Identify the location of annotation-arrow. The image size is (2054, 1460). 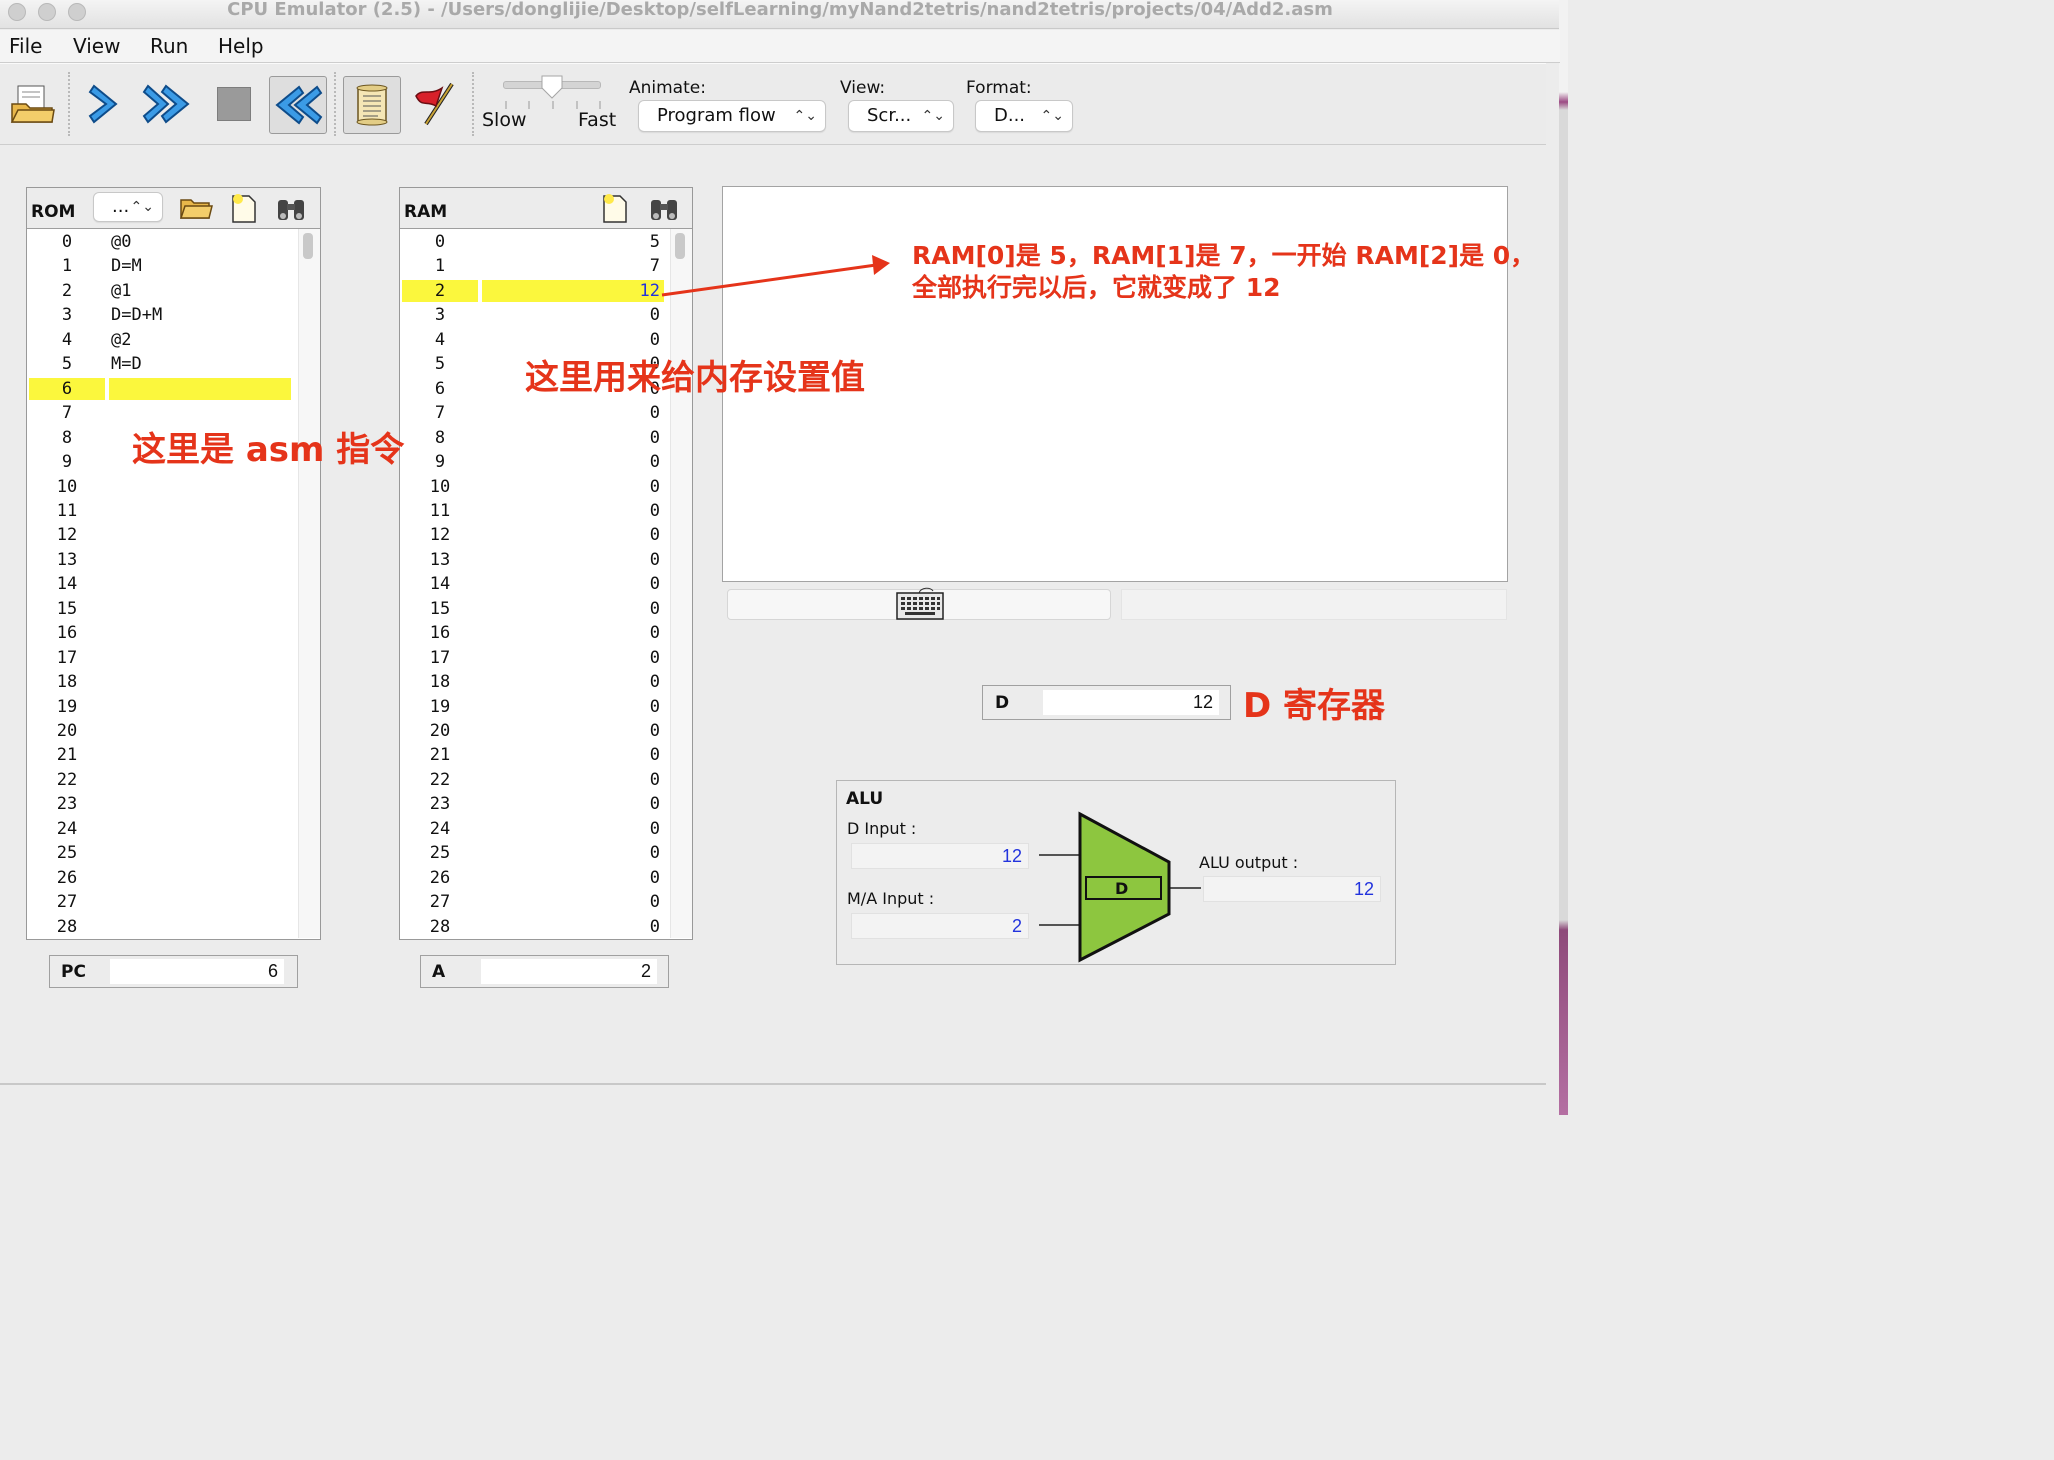
(775, 276).